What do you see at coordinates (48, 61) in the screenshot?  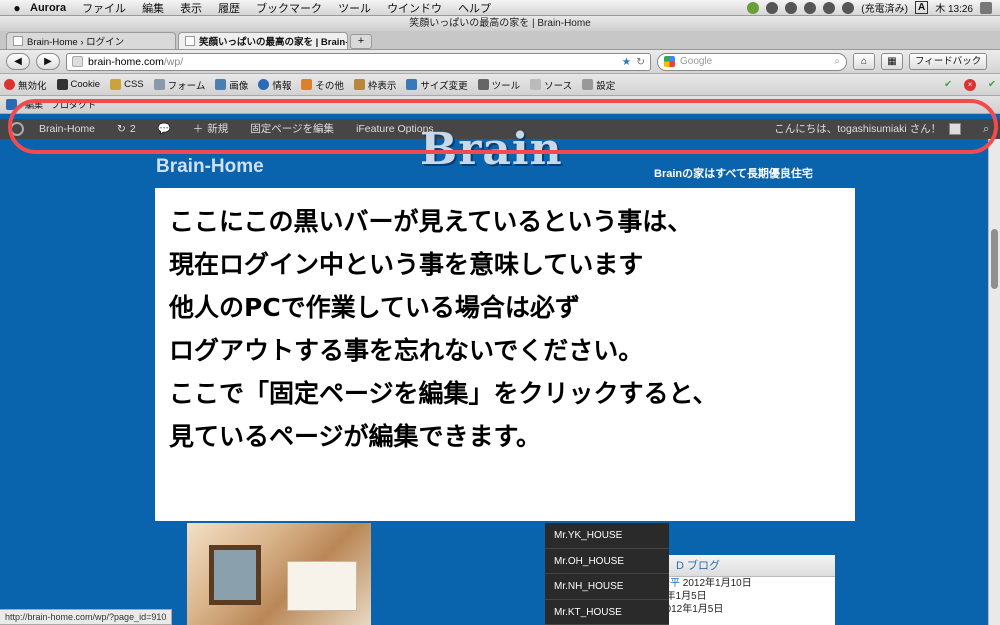 I see `forward-button: ▶` at bounding box center [48, 61].